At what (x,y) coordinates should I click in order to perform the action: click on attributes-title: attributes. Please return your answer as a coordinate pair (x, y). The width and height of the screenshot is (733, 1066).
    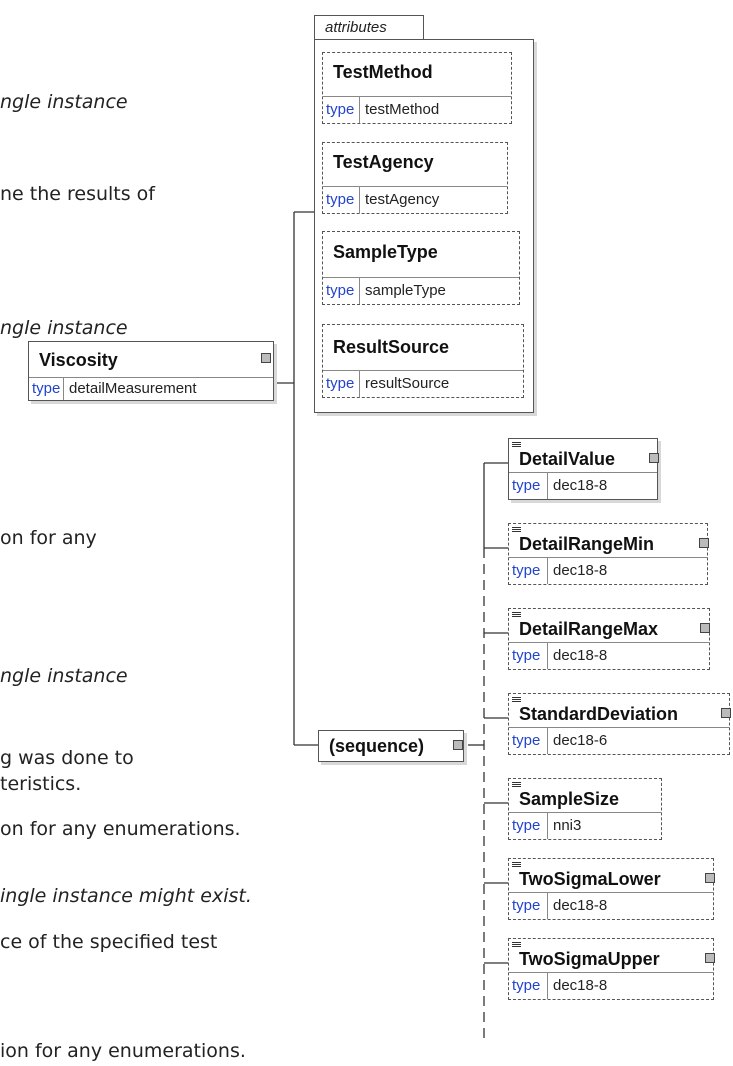
    Looking at the image, I should click on (356, 27).